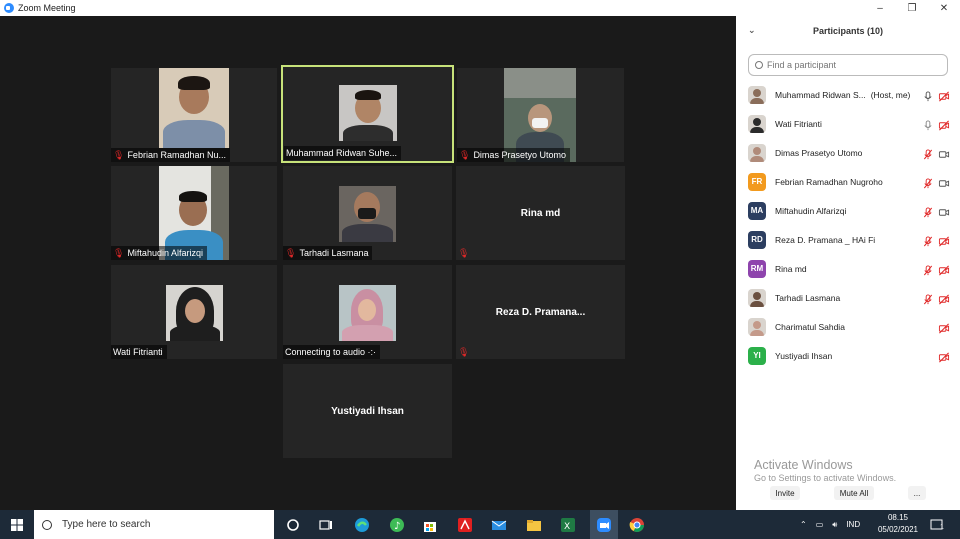  Describe the element at coordinates (942, 156) in the screenshot. I see `video-icon` at that location.